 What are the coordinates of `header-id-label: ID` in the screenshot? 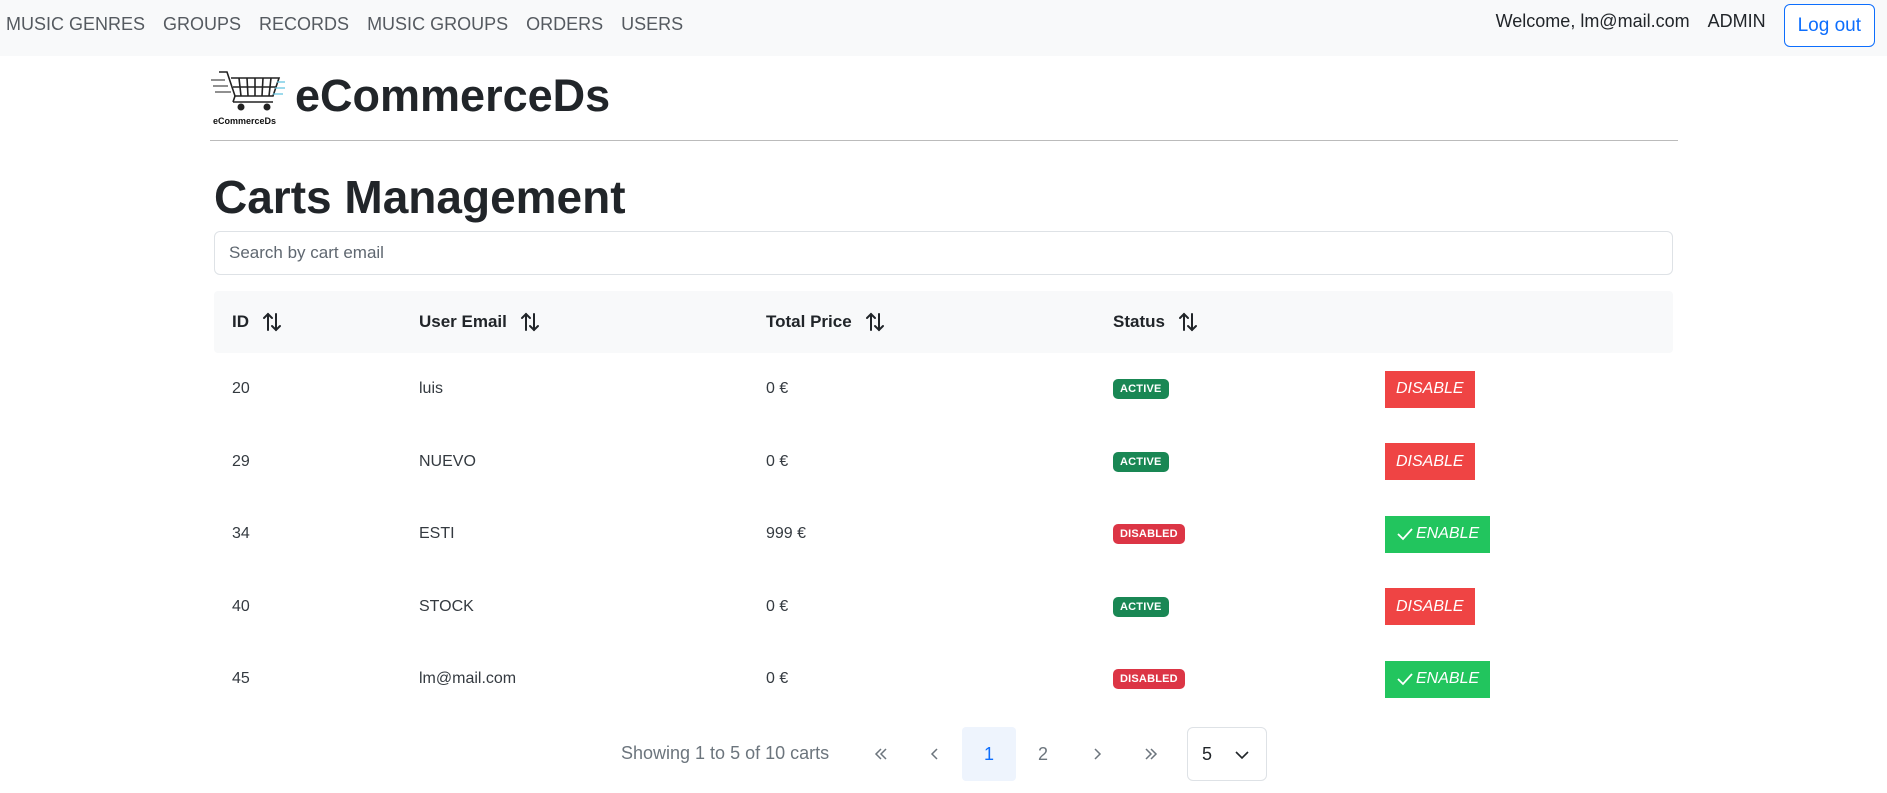 It's located at (240, 321).